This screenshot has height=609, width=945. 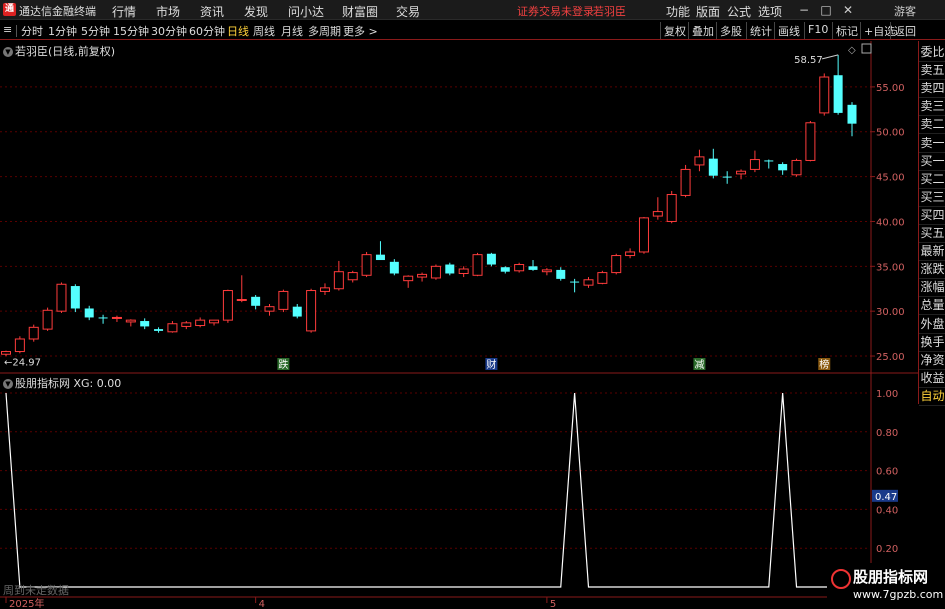 I want to click on side-item-14: 总量, so click(x=932, y=306).